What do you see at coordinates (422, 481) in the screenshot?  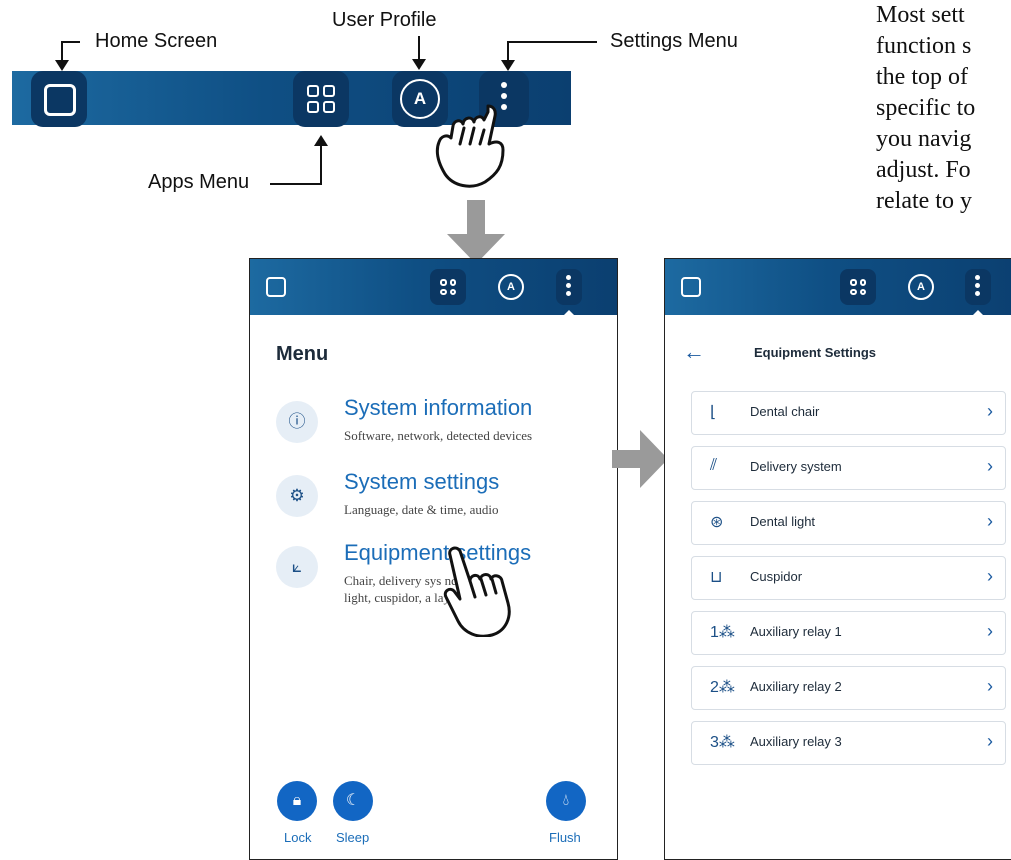 I see `menu-item-label: System settings` at bounding box center [422, 481].